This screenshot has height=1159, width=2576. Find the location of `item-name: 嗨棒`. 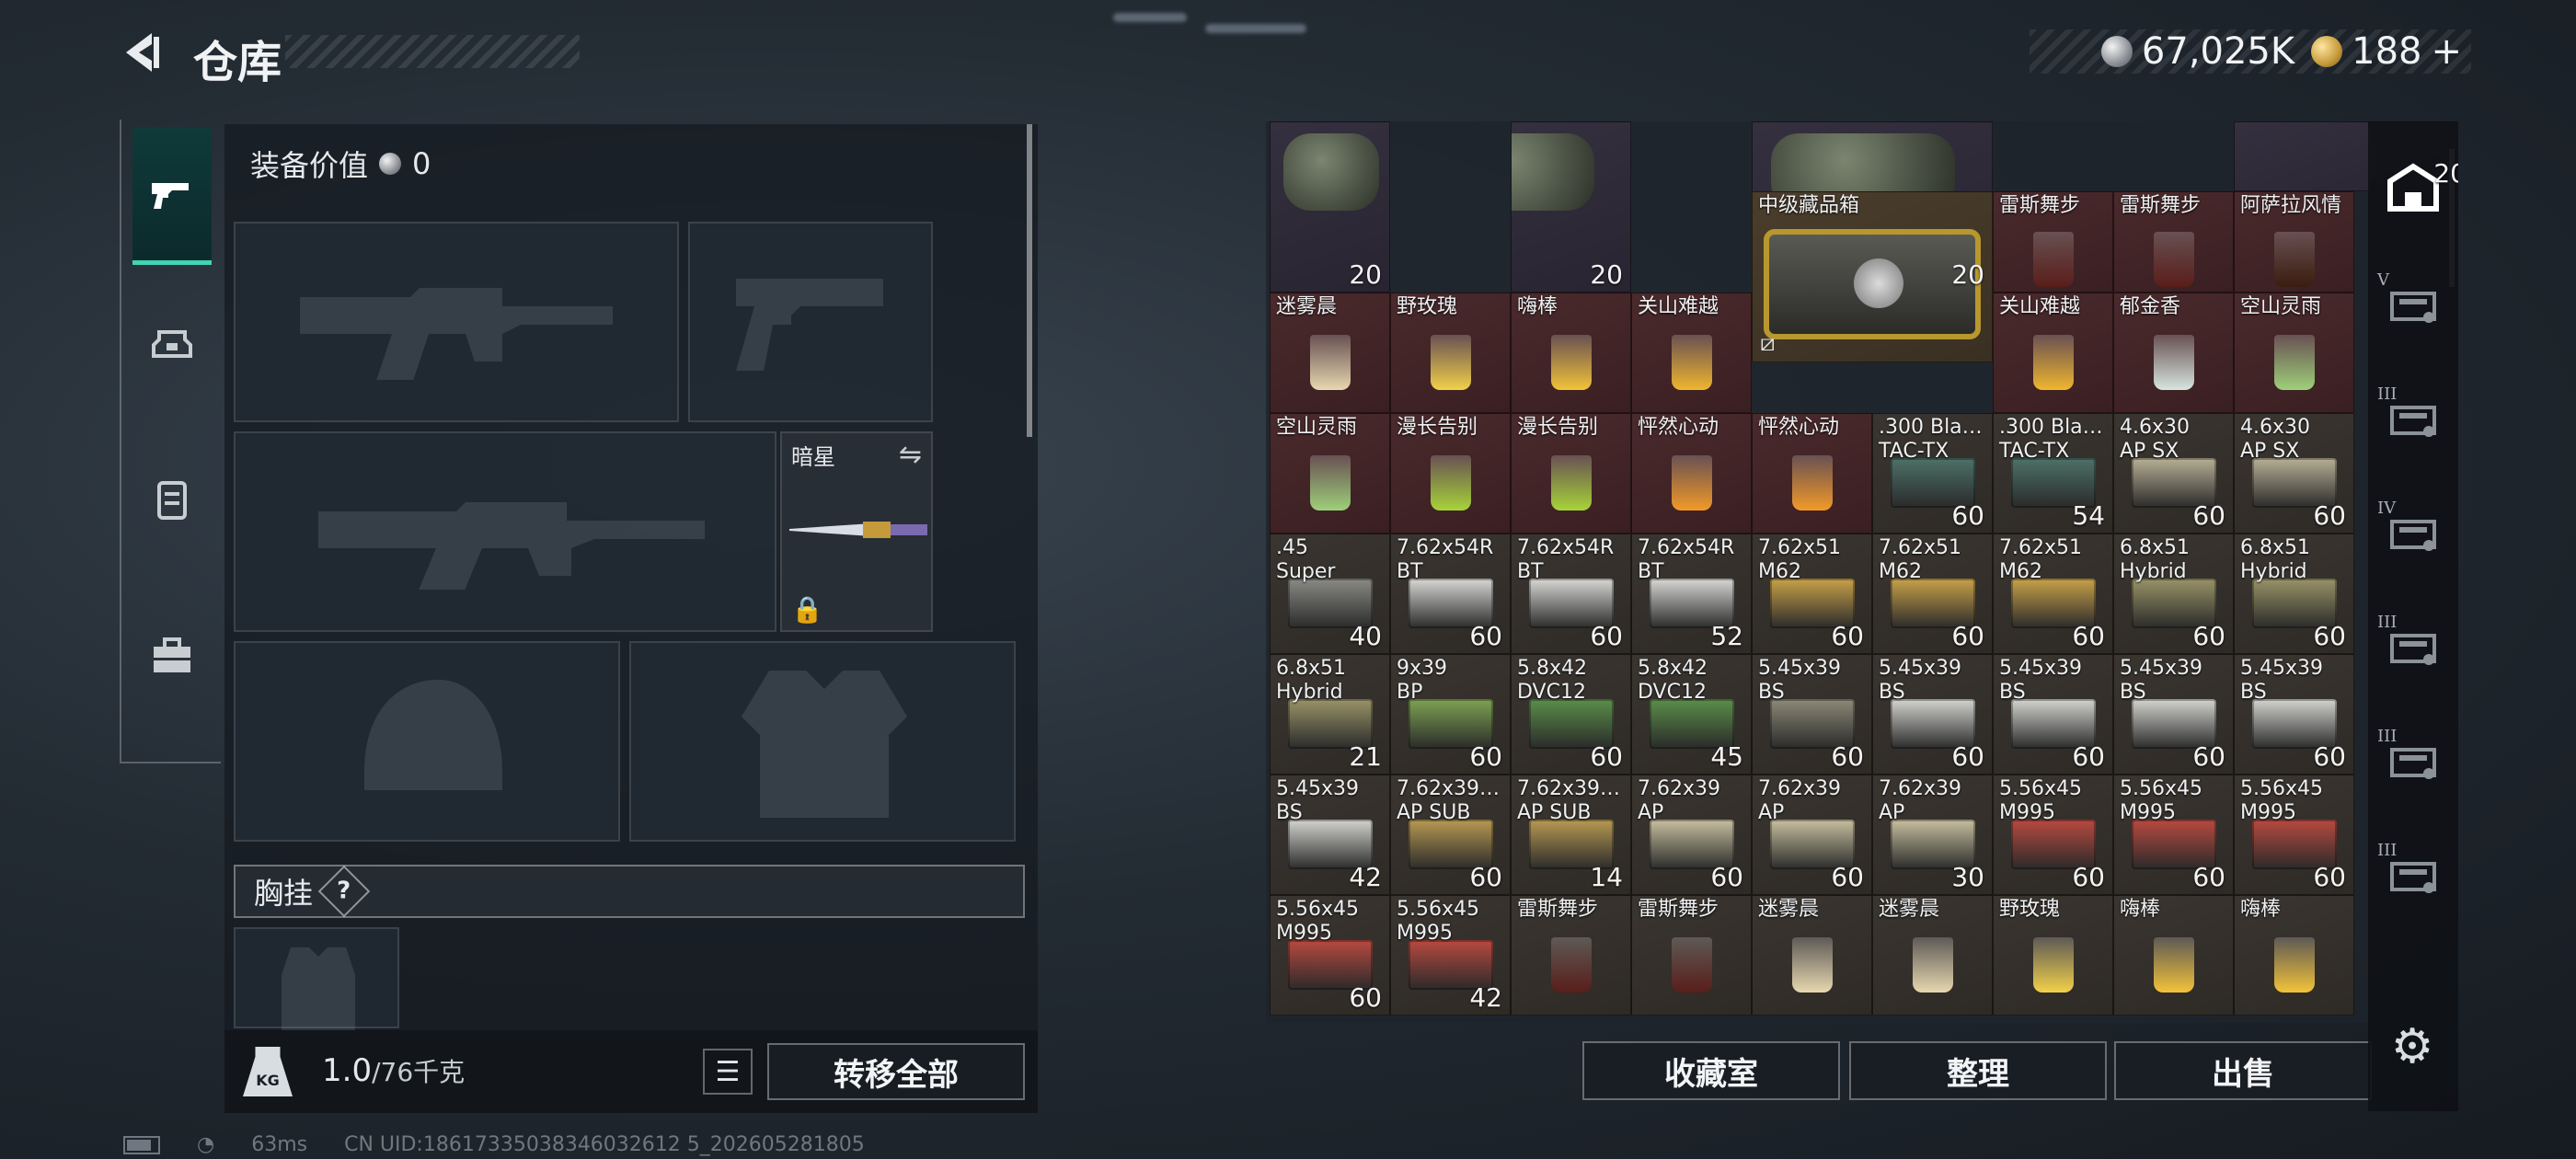

item-name: 嗨棒 is located at coordinates (1537, 306).